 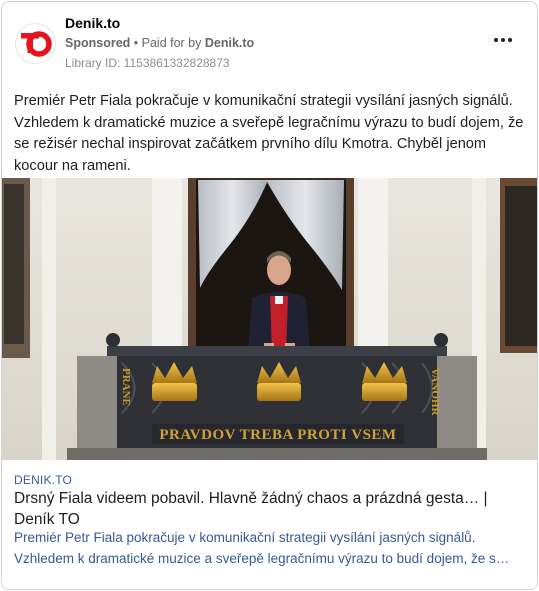 I want to click on sponsored-label: Sponsored, so click(x=98, y=43).